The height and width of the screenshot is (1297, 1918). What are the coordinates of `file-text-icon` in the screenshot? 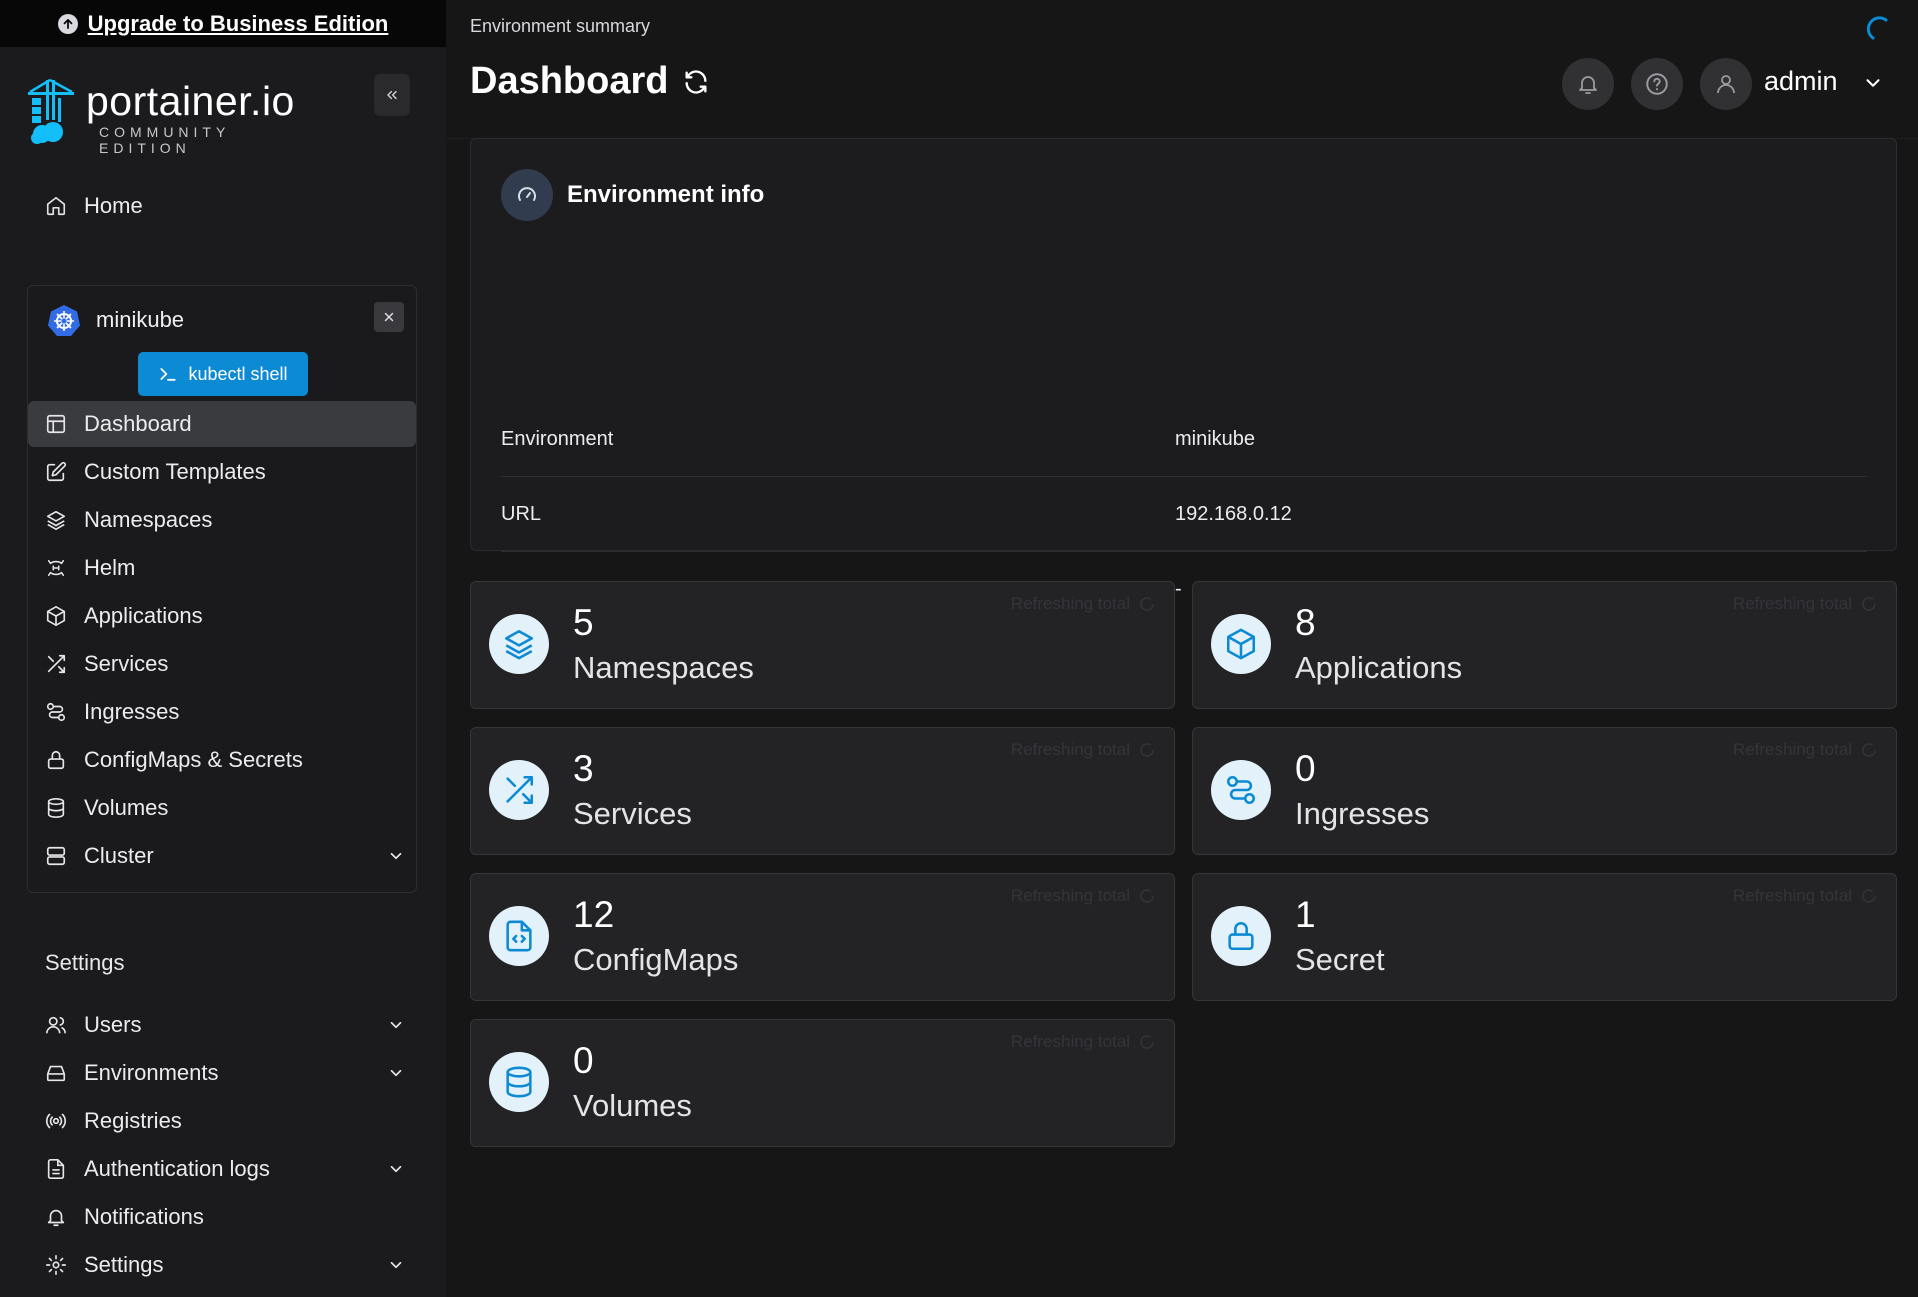 It's located at (56, 1169).